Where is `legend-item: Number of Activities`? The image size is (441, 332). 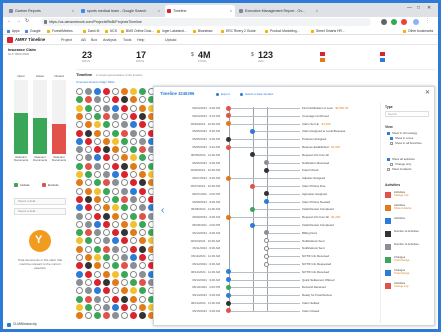 legend-item: Number of Activities is located at coordinates (408, 247).